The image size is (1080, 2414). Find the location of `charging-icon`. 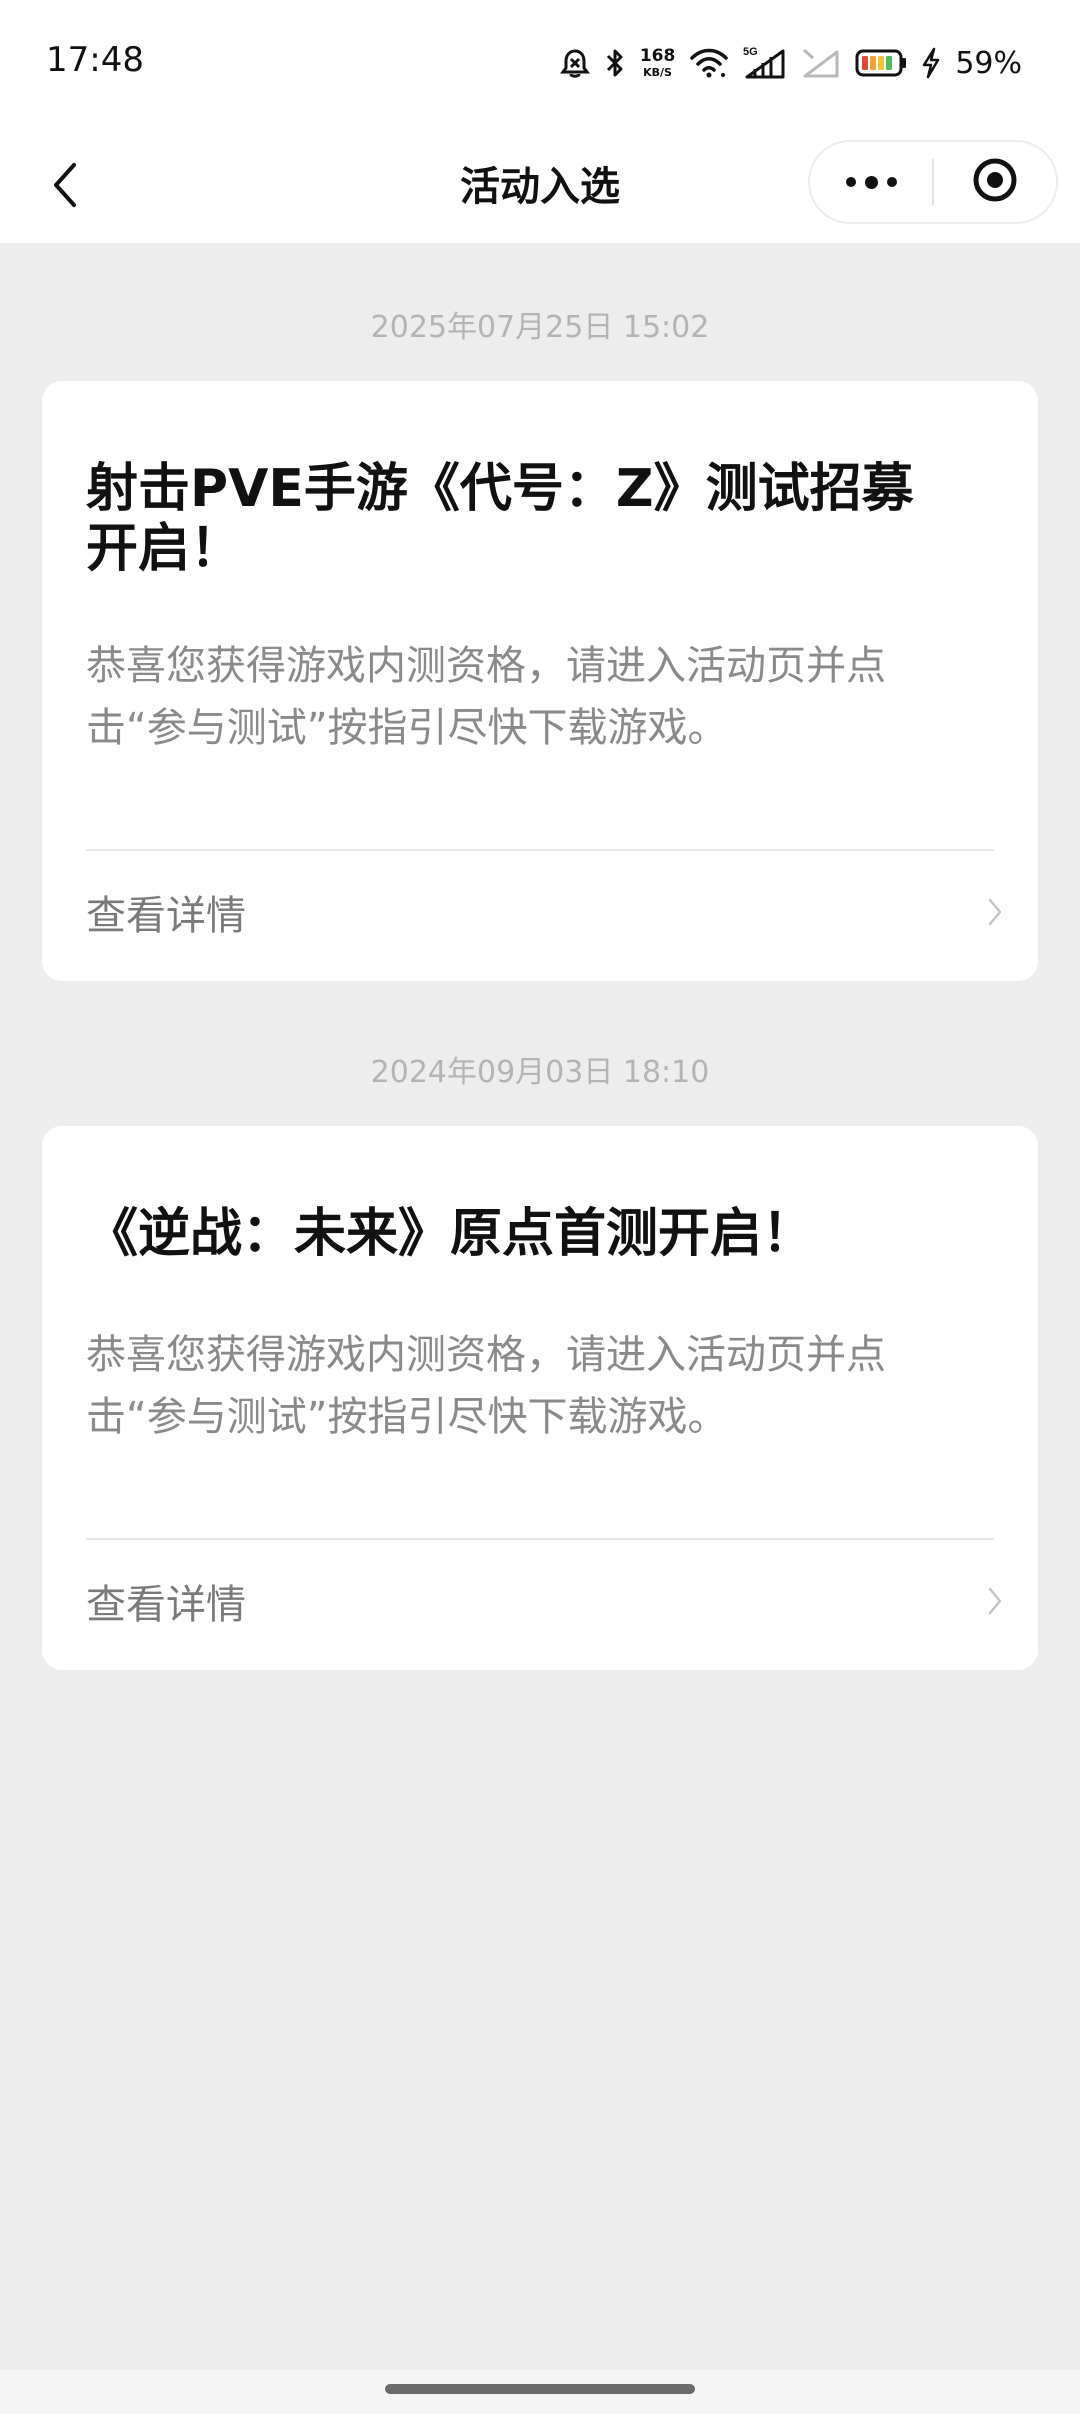

charging-icon is located at coordinates (931, 63).